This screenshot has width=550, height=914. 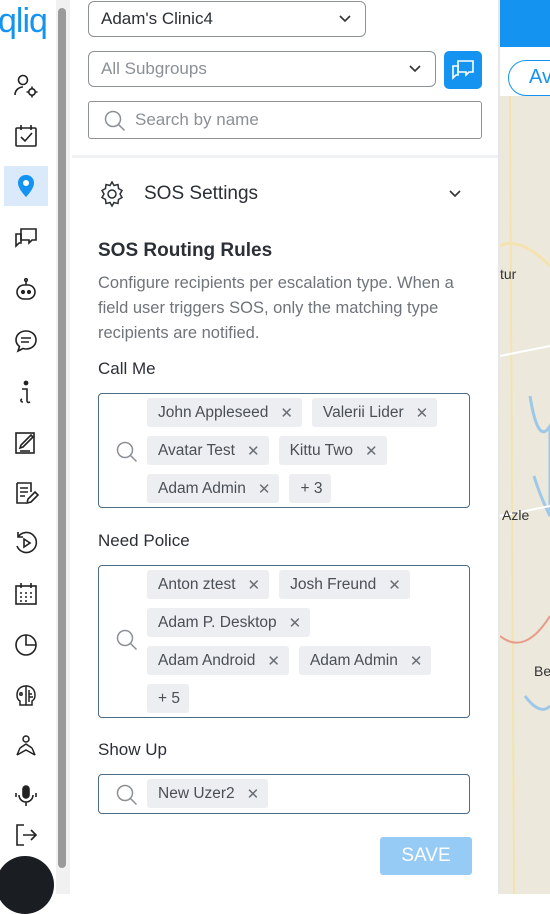 I want to click on sos-settings-title: SOS Settings, so click(x=201, y=193).